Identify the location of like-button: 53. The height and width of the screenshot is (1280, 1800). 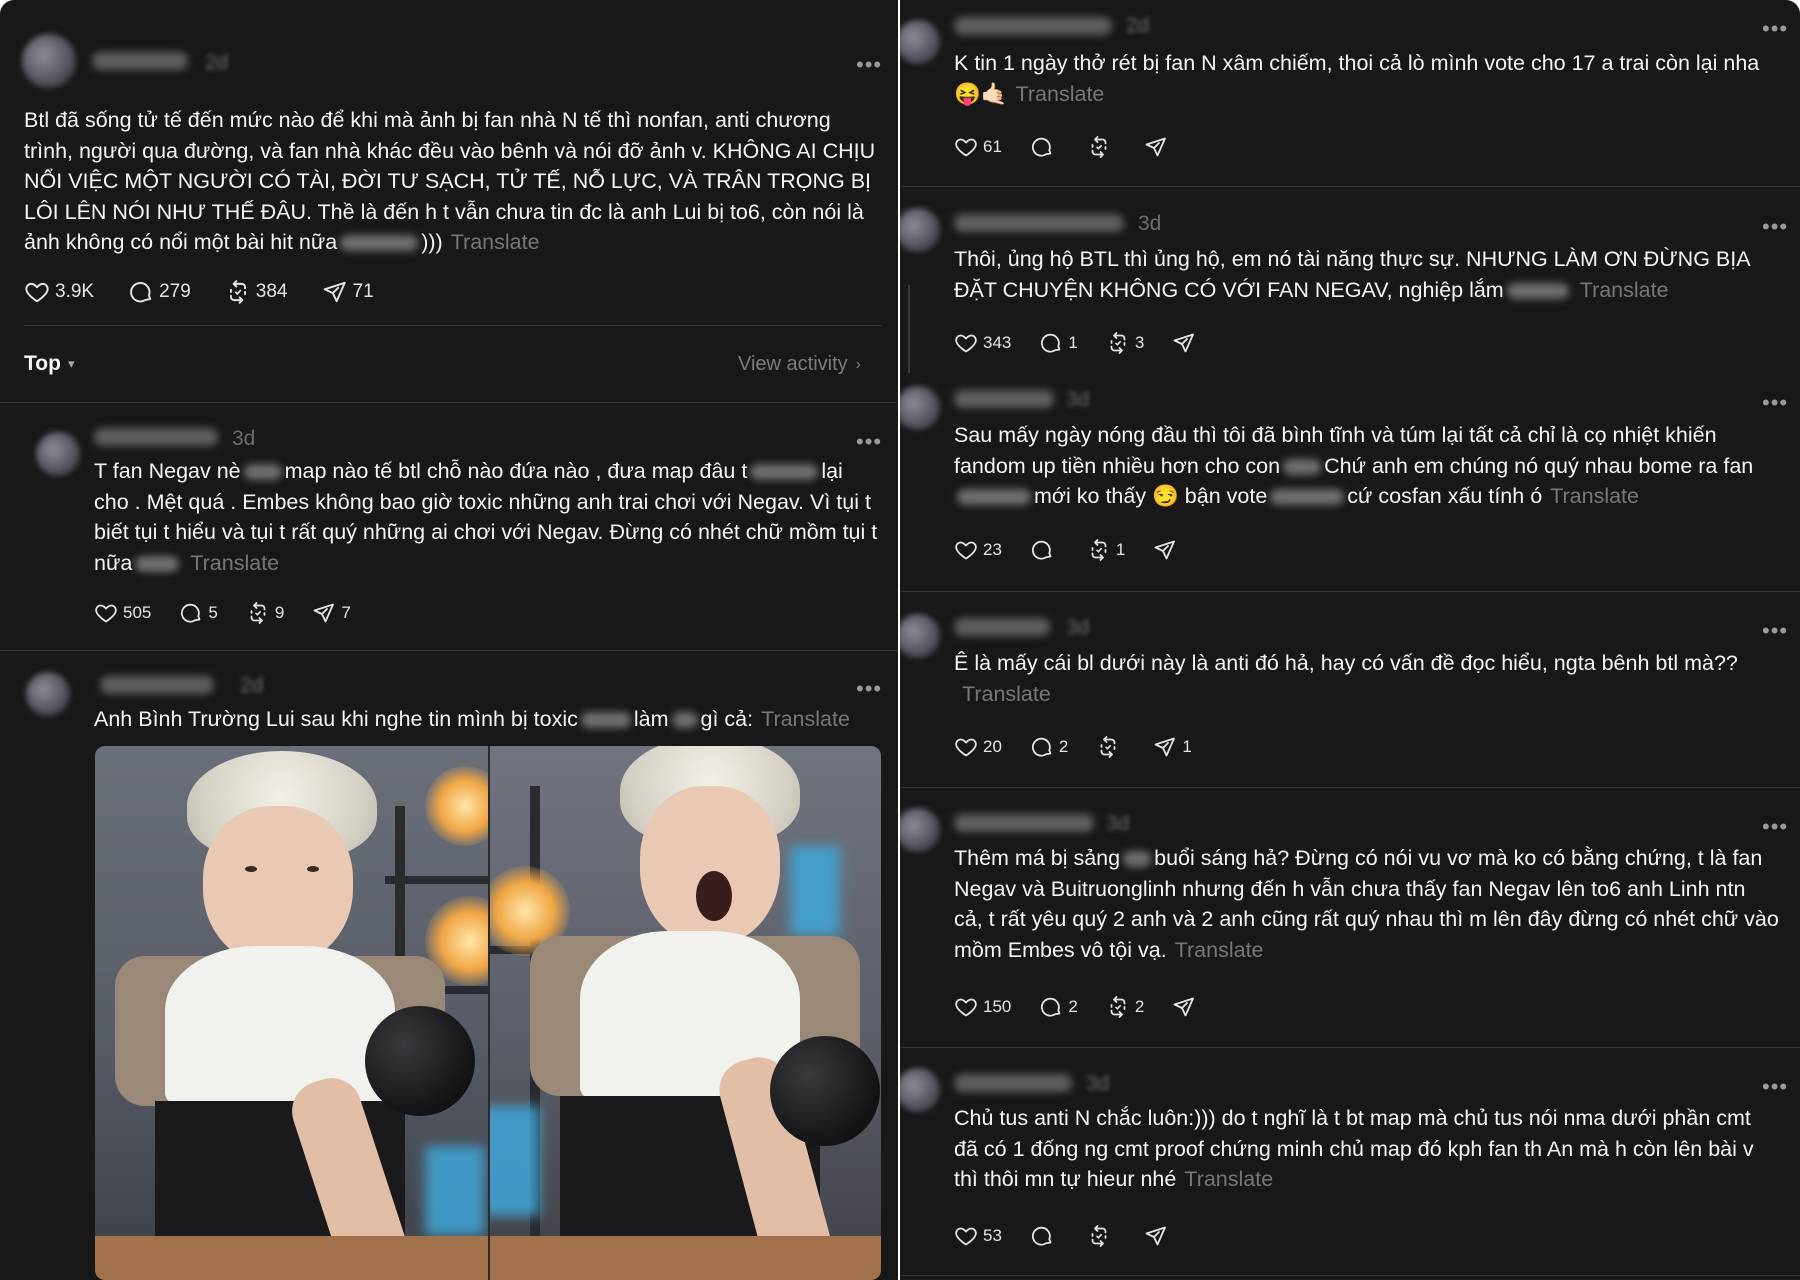
(978, 1236).